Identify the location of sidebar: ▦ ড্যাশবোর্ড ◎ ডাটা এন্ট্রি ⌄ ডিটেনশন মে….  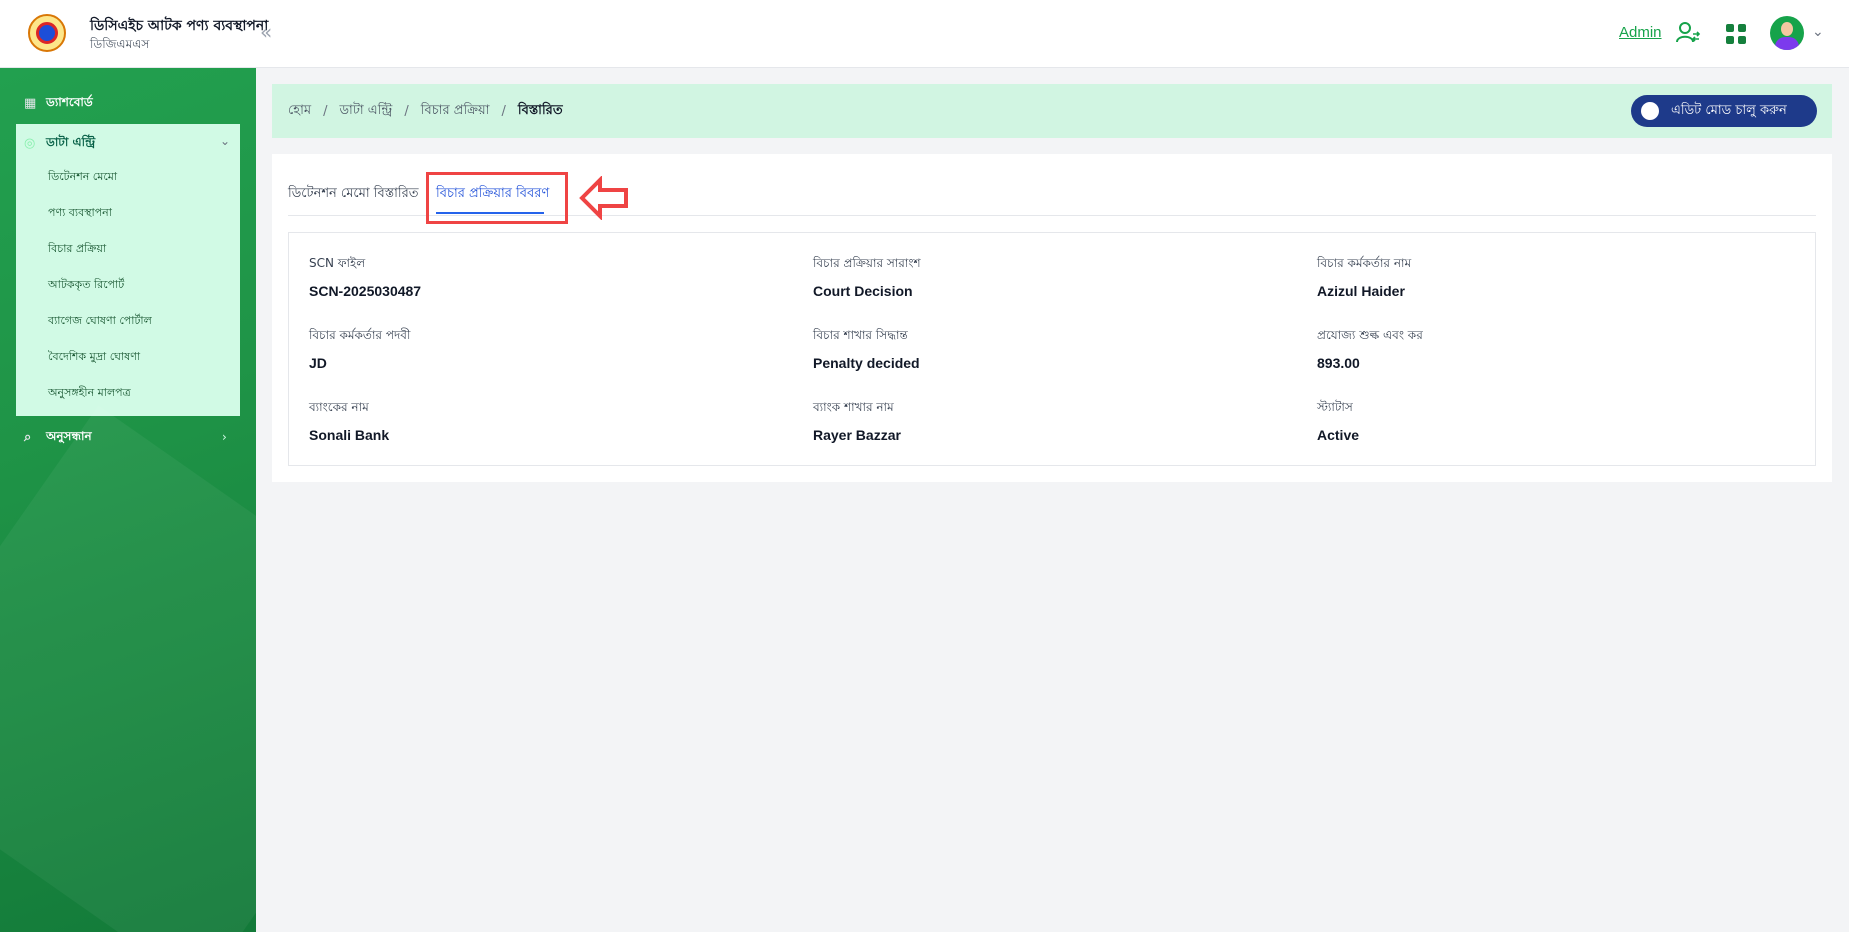
(128, 500).